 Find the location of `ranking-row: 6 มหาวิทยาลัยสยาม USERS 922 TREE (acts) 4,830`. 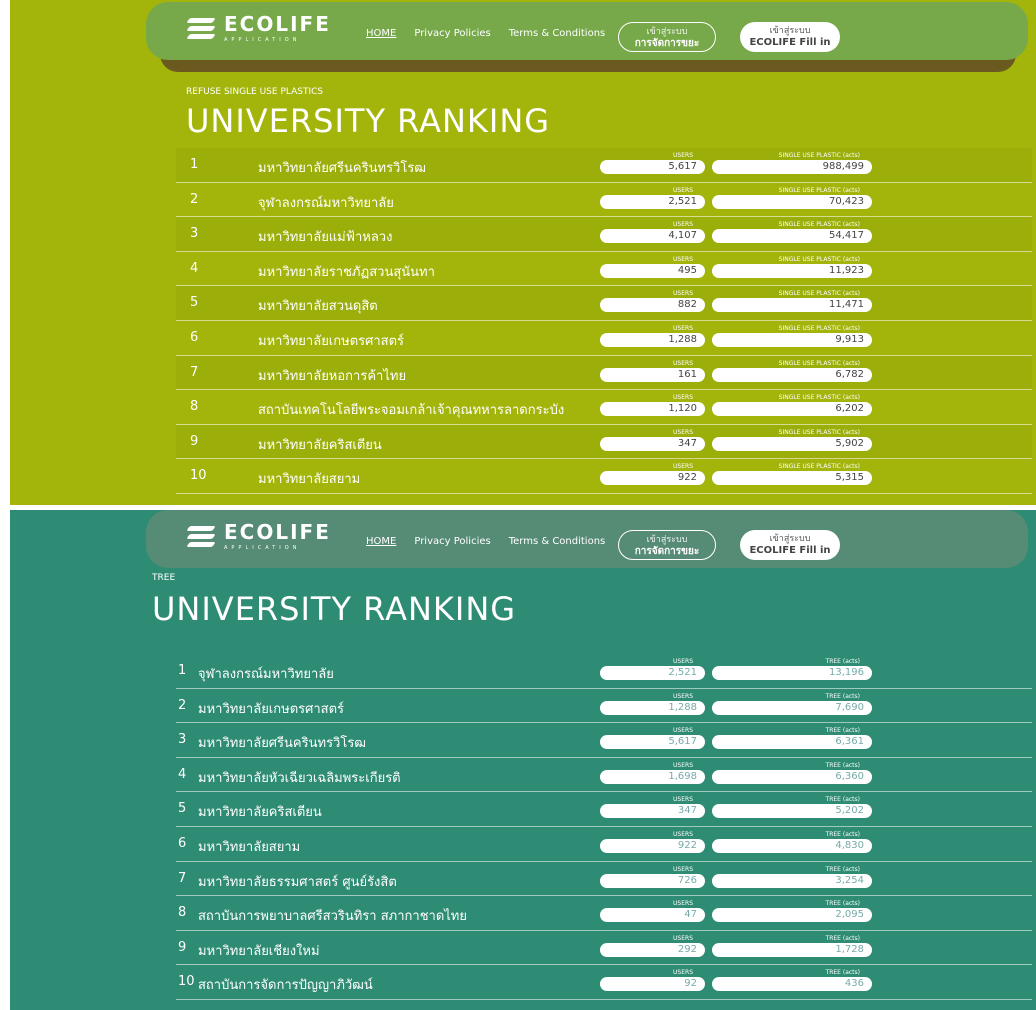

ranking-row: 6 มหาวิทยาลัยสยาม USERS 922 TREE (acts) 4,830 is located at coordinates (604, 844).